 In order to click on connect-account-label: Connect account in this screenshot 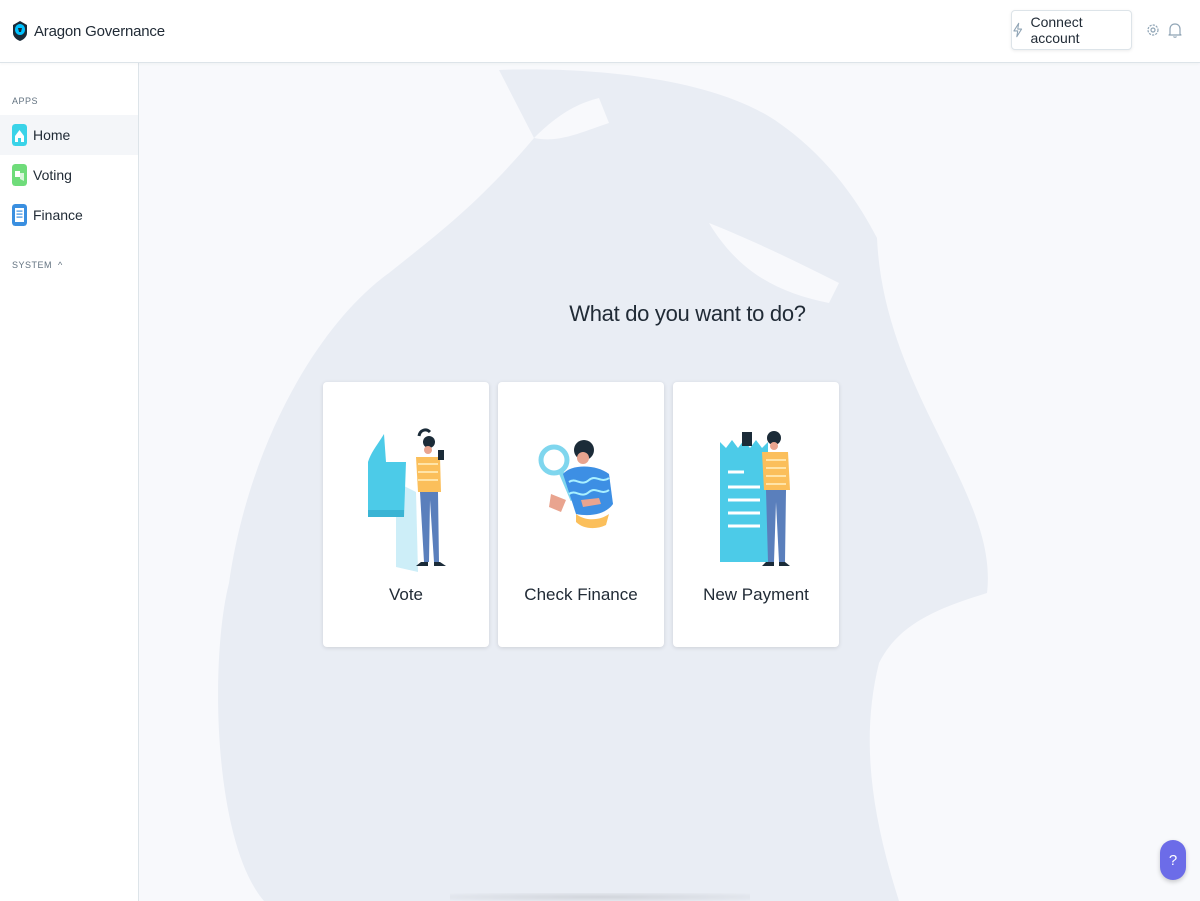, I will do `click(1056, 30)`.